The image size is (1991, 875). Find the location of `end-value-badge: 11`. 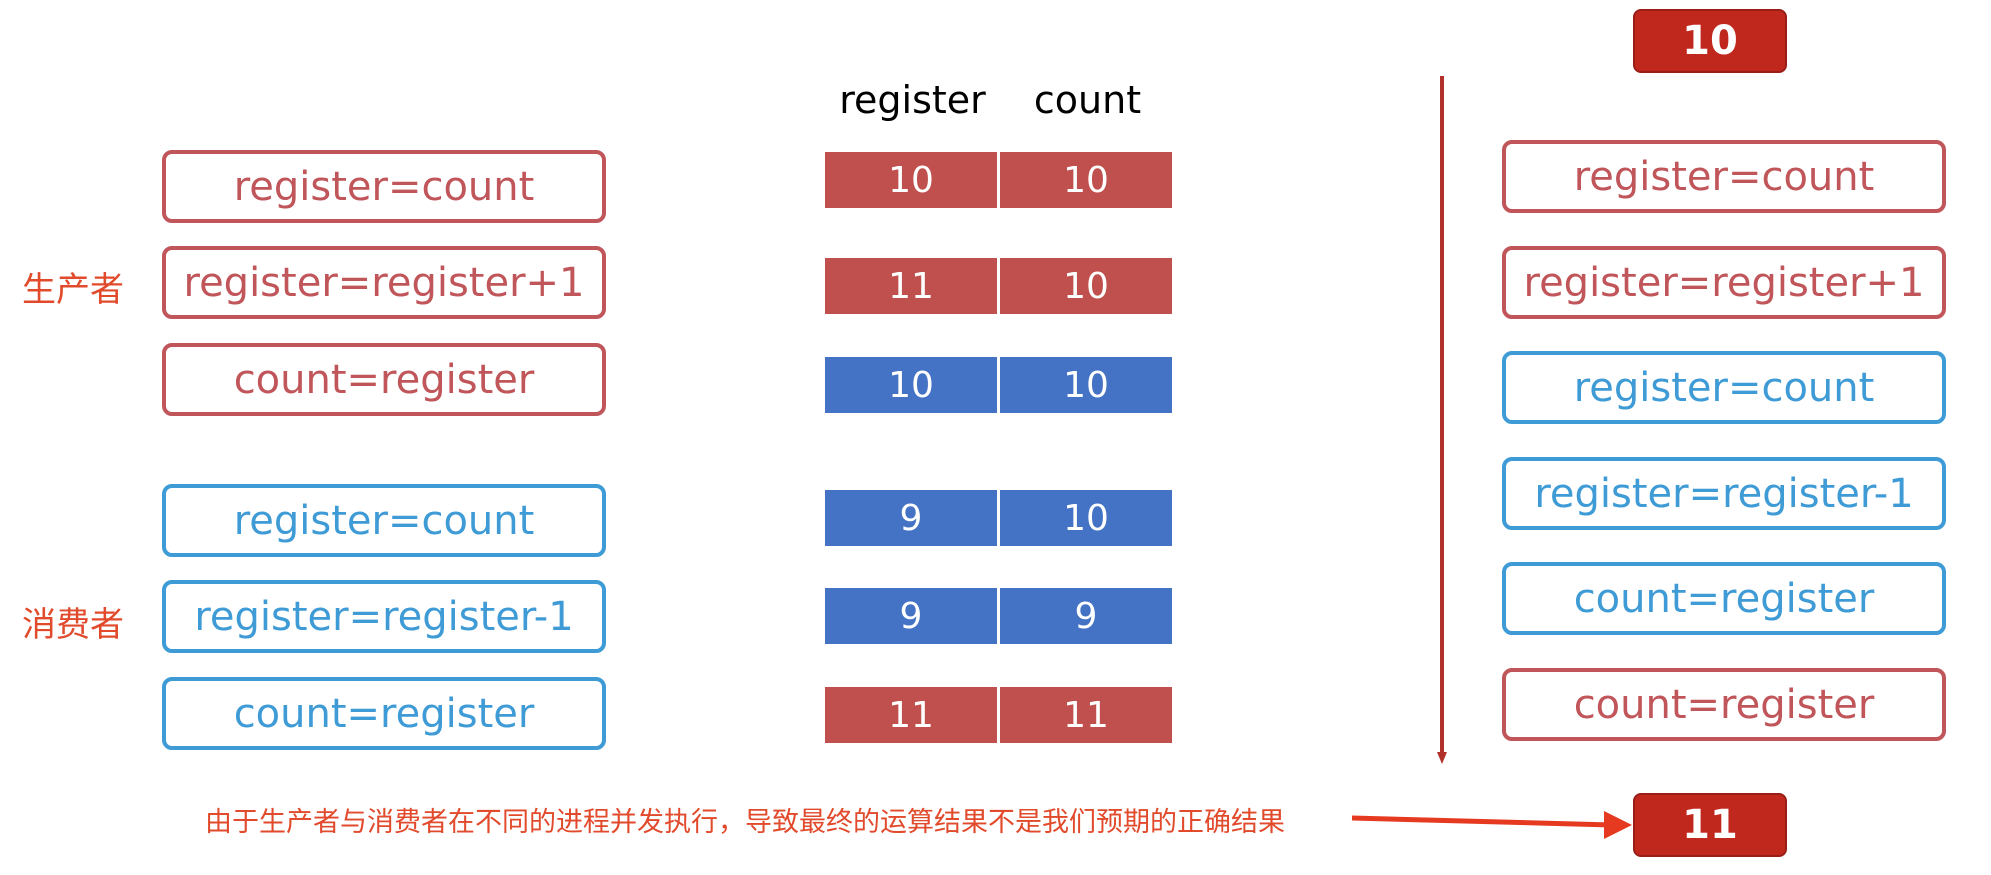

end-value-badge: 11 is located at coordinates (1710, 825).